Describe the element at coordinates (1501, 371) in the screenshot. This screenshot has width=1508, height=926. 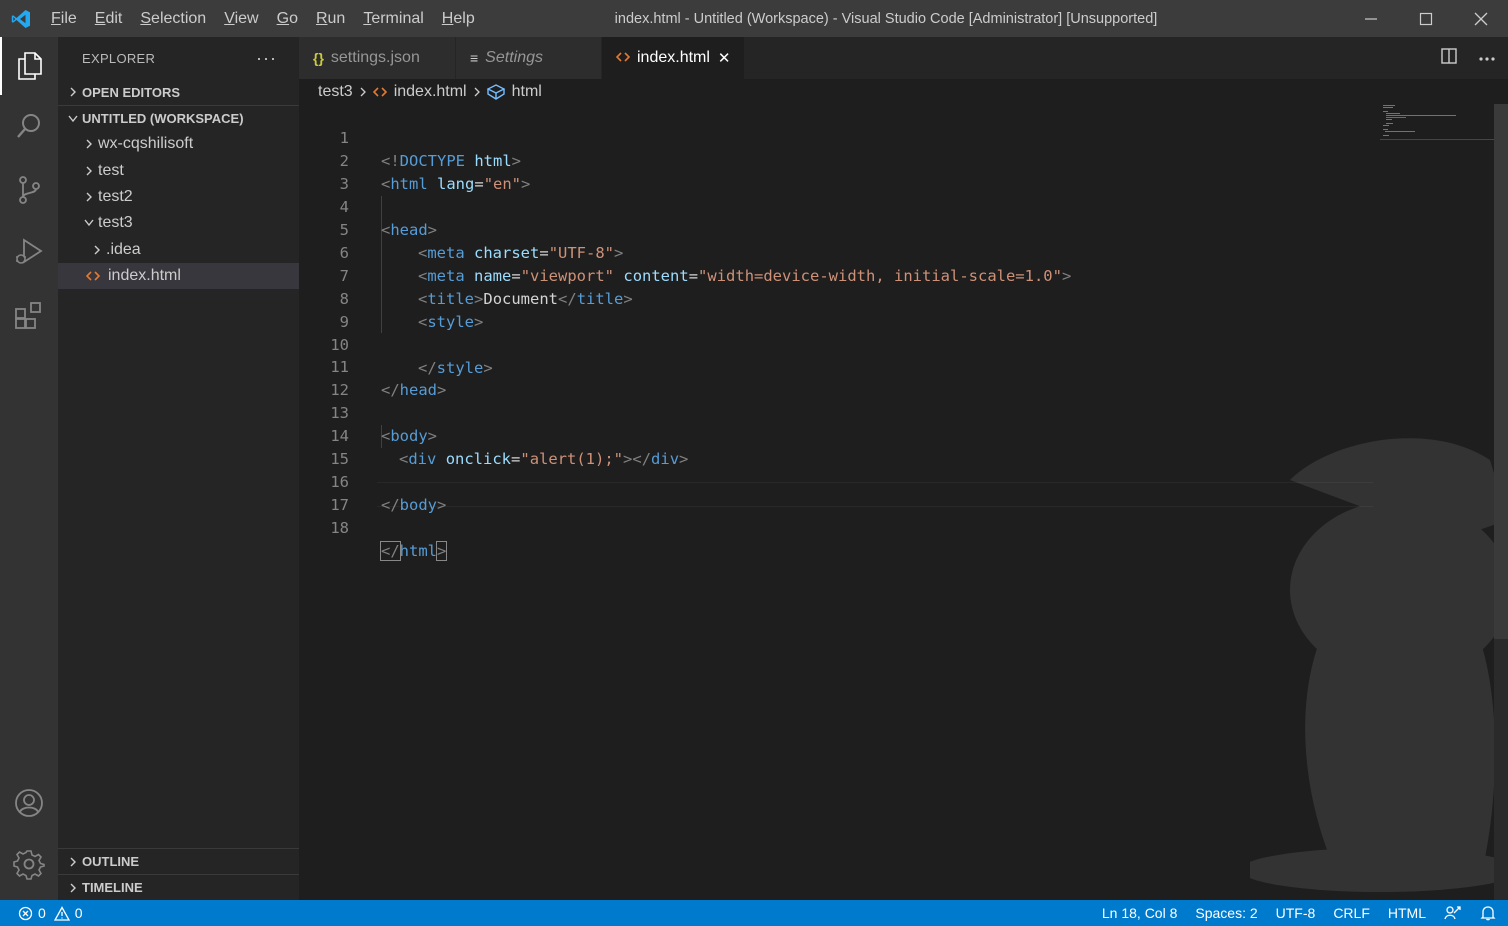
I see `scrollbar-thumb` at that location.